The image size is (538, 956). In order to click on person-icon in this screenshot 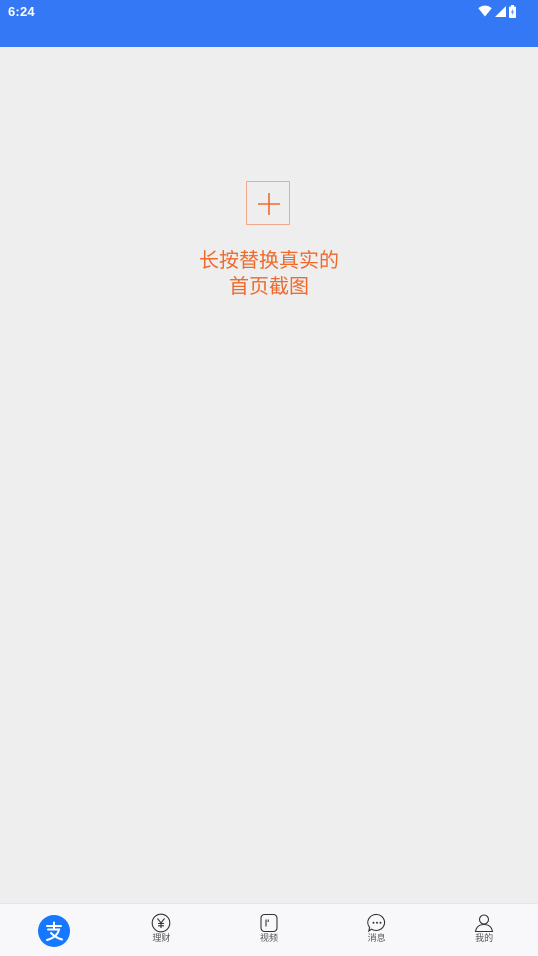, I will do `click(484, 923)`.